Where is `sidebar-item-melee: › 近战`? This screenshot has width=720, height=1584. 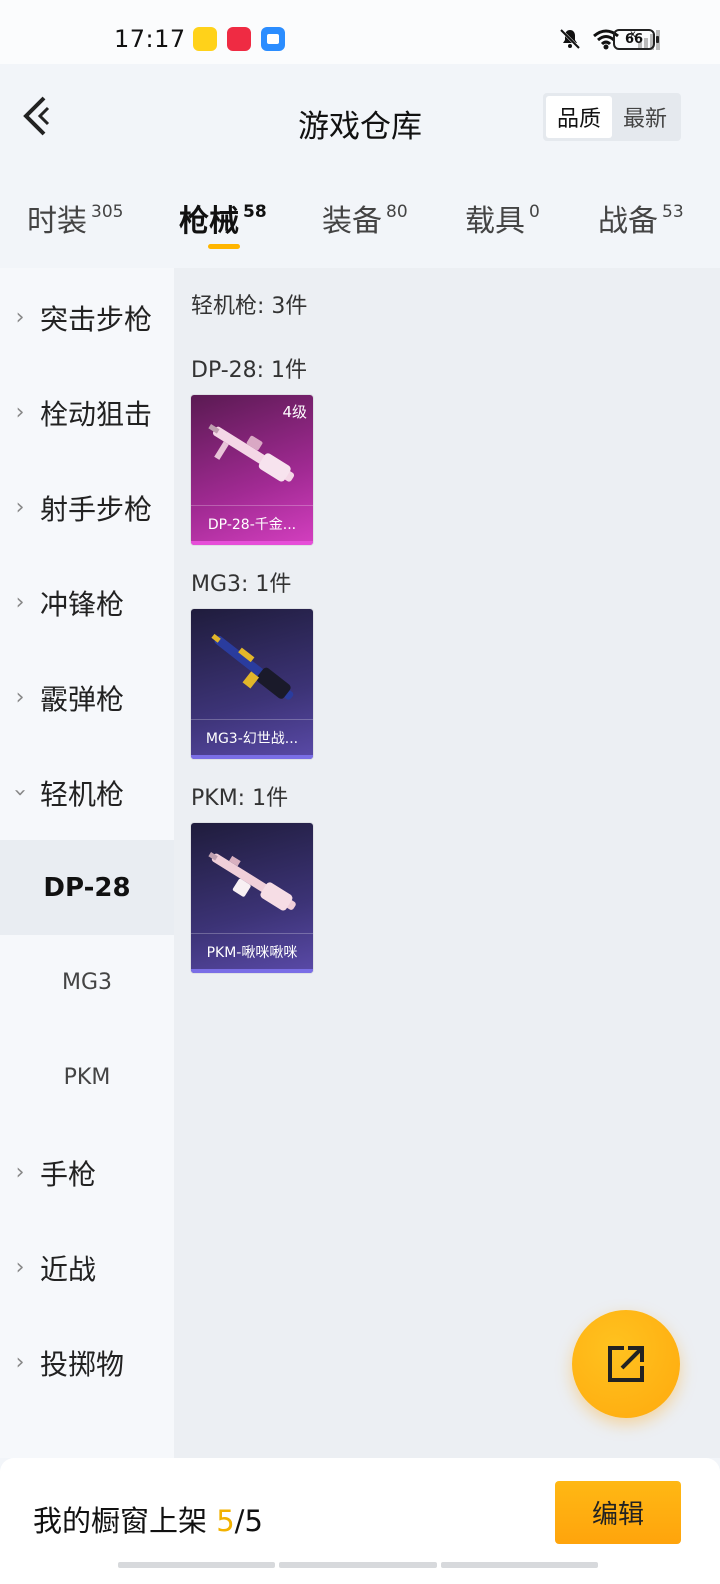 sidebar-item-melee: › 近战 is located at coordinates (87, 1267).